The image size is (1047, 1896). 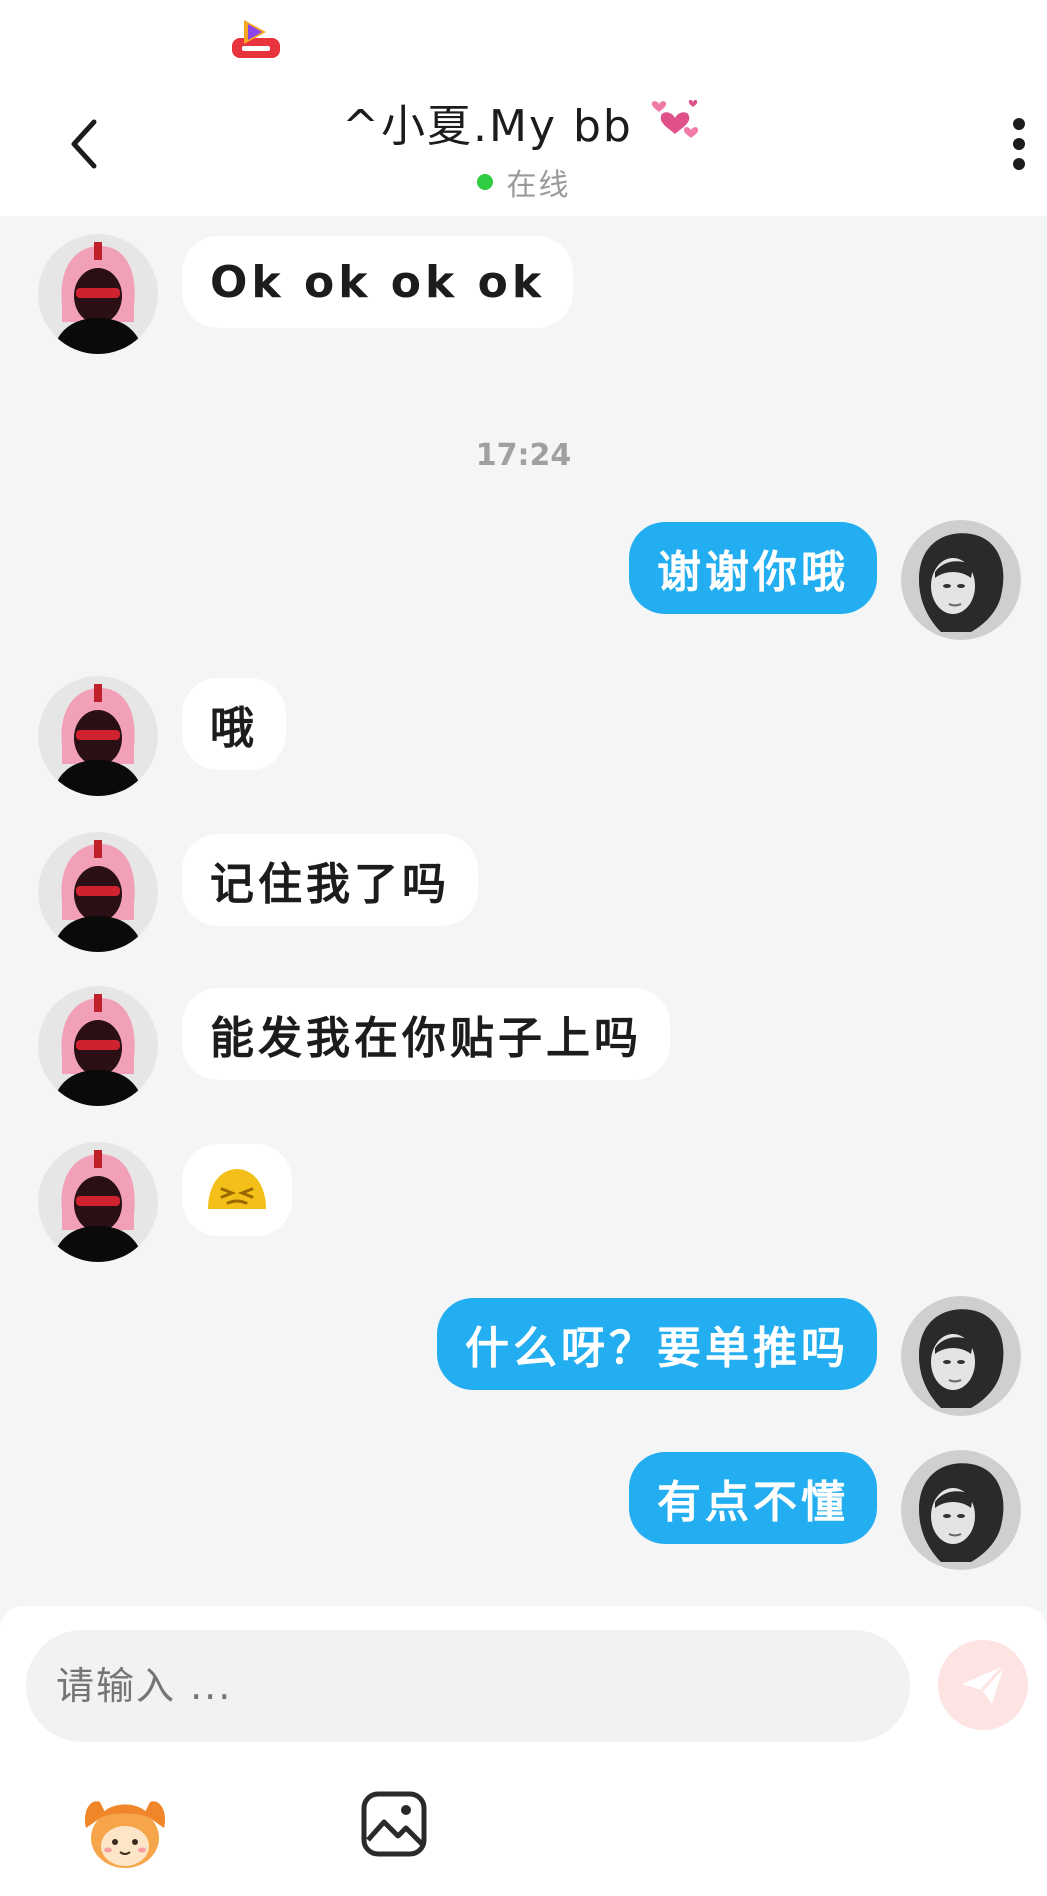 I want to click on send-button, so click(x=983, y=1685).